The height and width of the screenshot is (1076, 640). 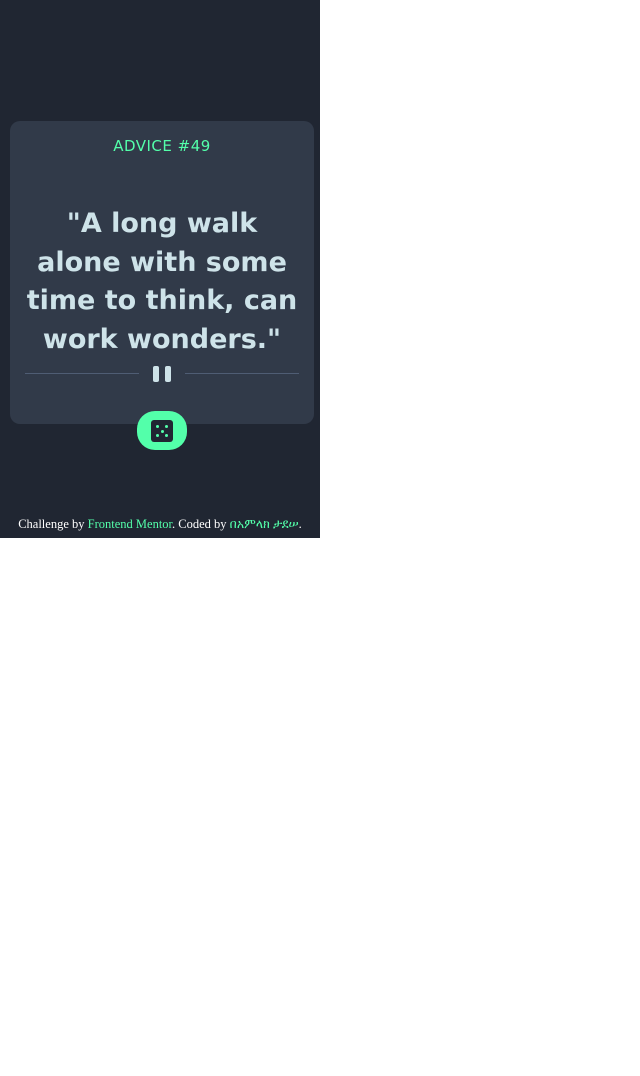 I want to click on pause-icon, so click(x=162, y=374).